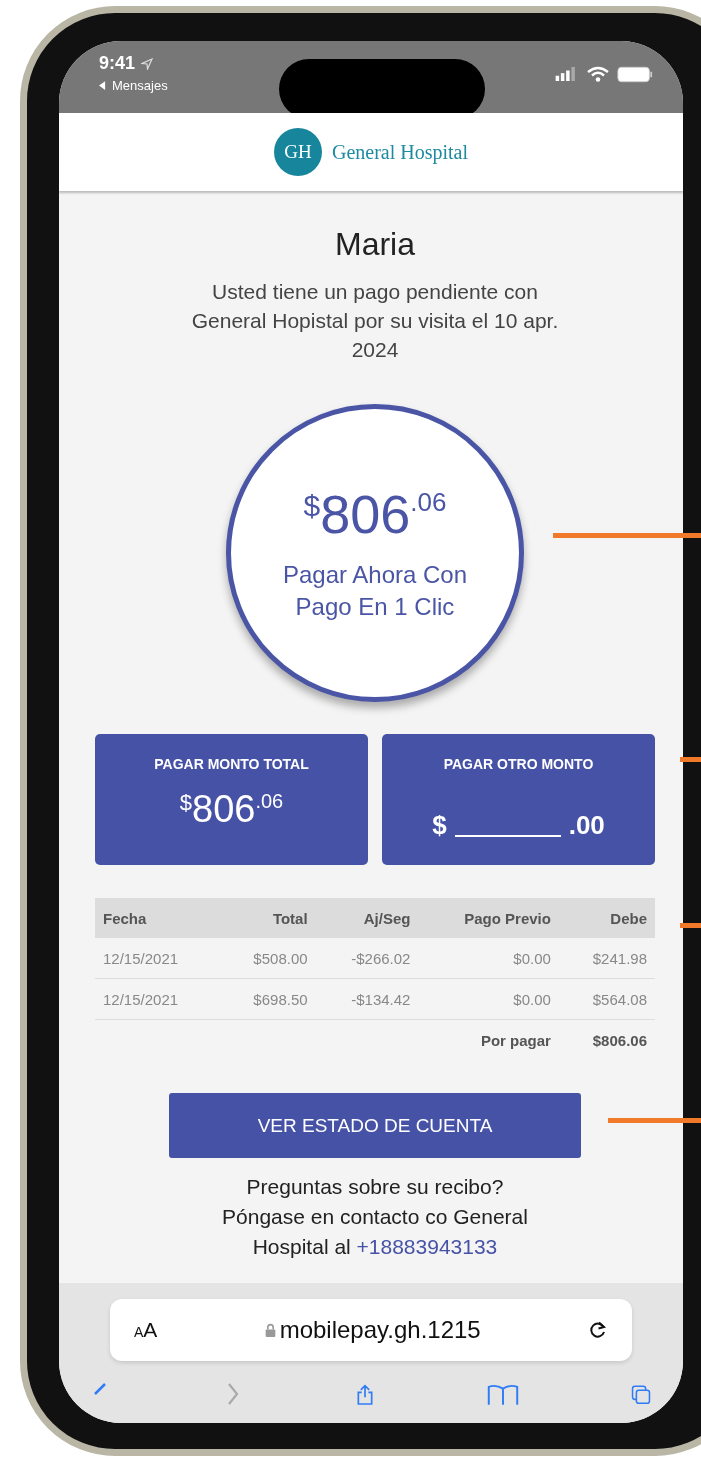 This screenshot has height=1462, width=701. What do you see at coordinates (380, 1330) in the screenshot?
I see `url-text: mobilepay.gh.1215` at bounding box center [380, 1330].